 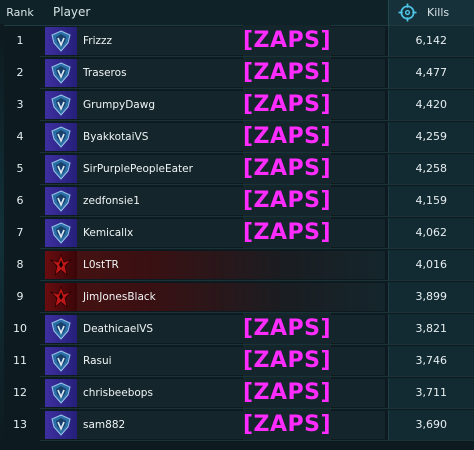 What do you see at coordinates (108, 233) in the screenshot?
I see `player-name: Kemicallx` at bounding box center [108, 233].